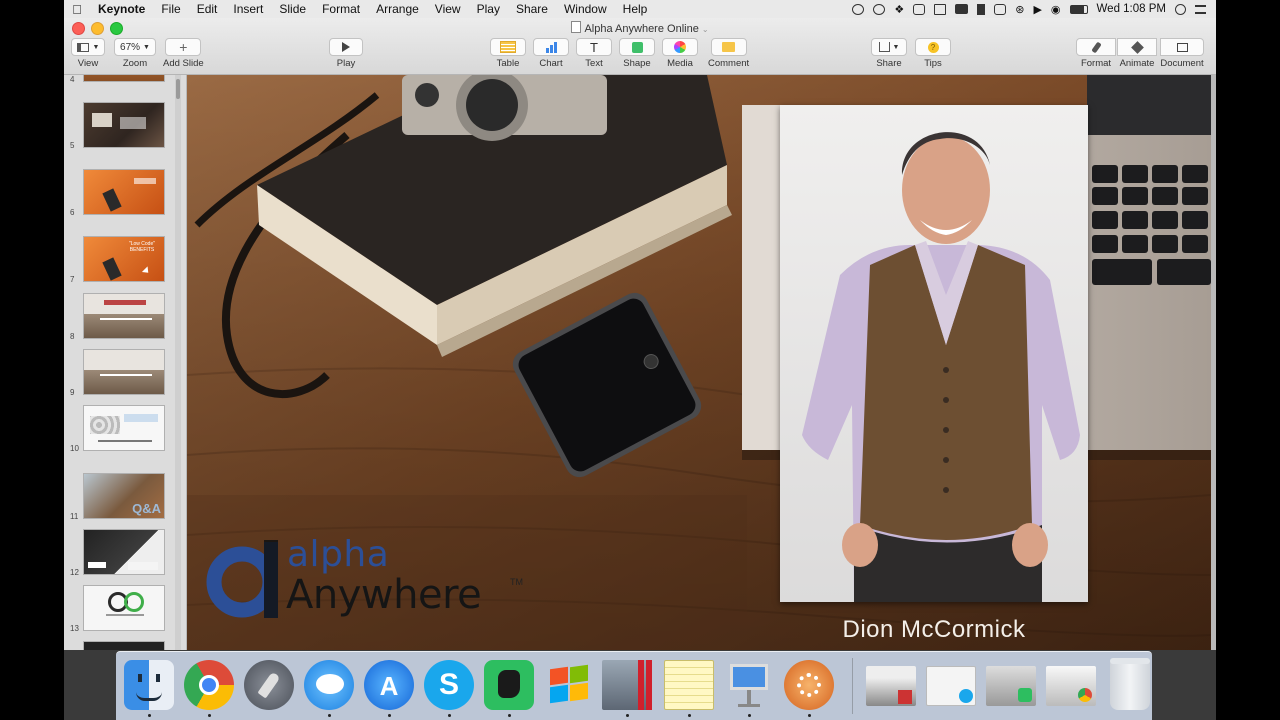  I want to click on document-button, so click(1182, 47).